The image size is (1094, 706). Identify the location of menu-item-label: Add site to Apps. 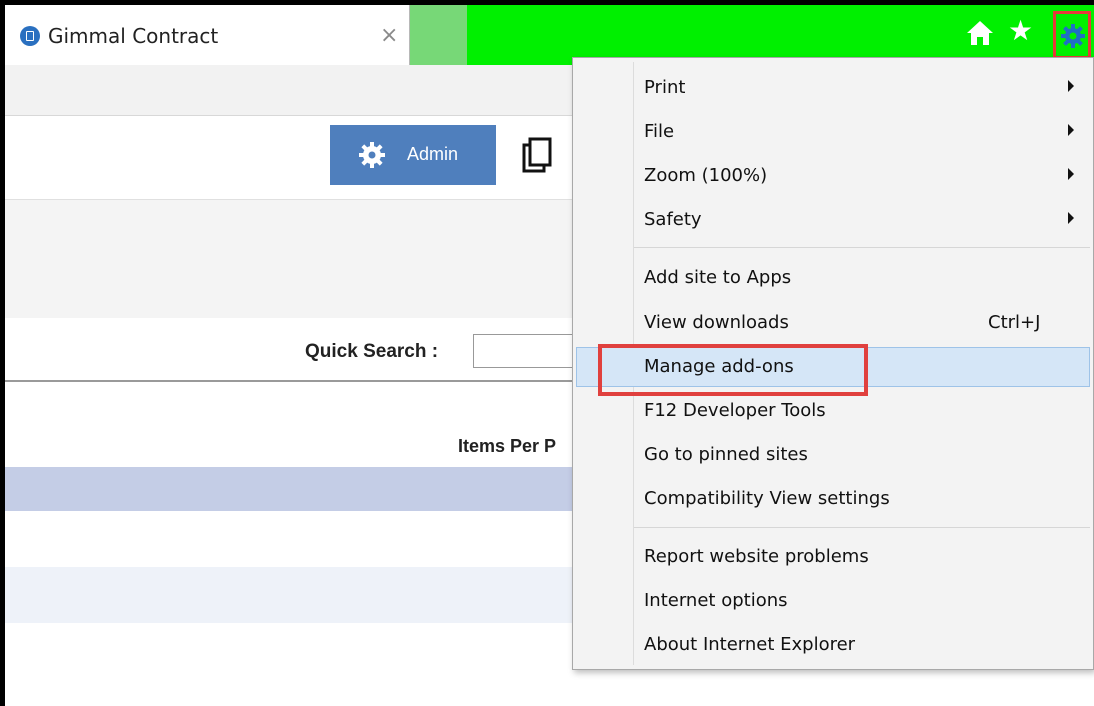
(718, 277).